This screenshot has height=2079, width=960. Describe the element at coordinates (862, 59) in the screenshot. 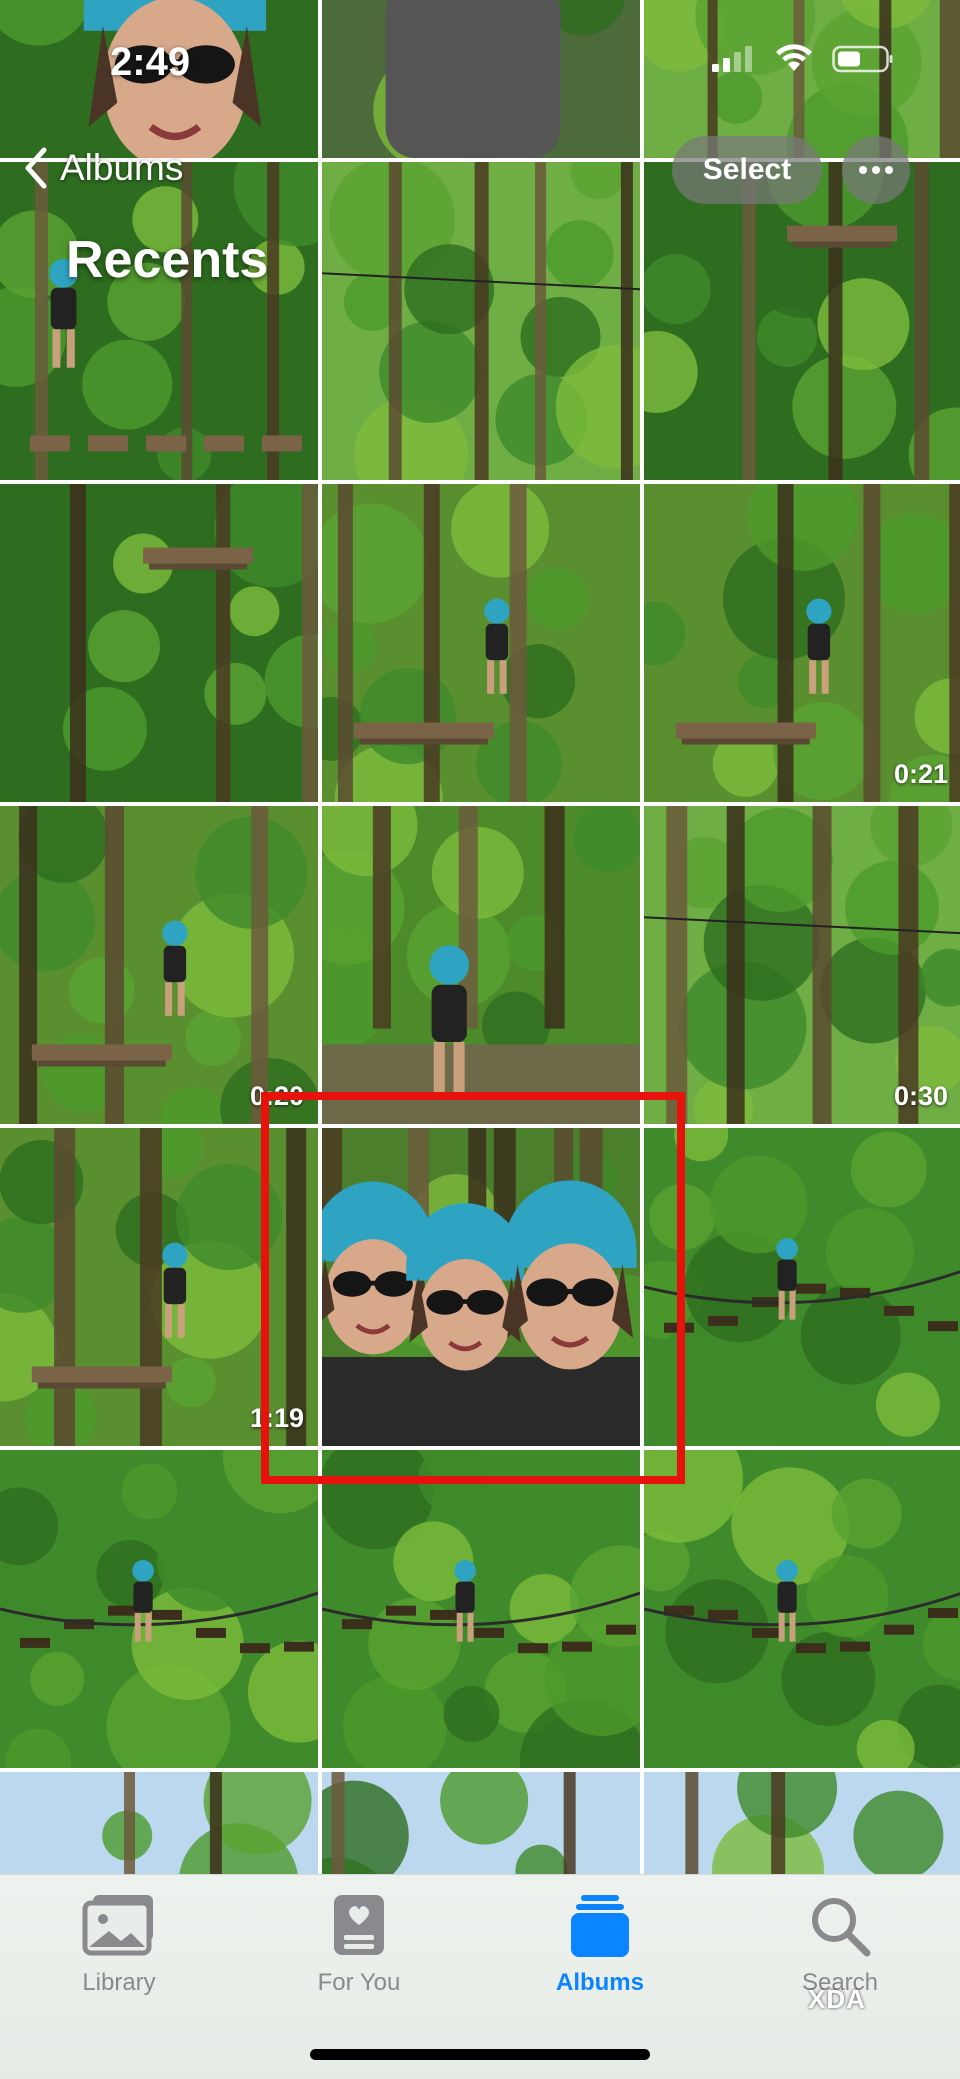

I see `battery-icon` at that location.